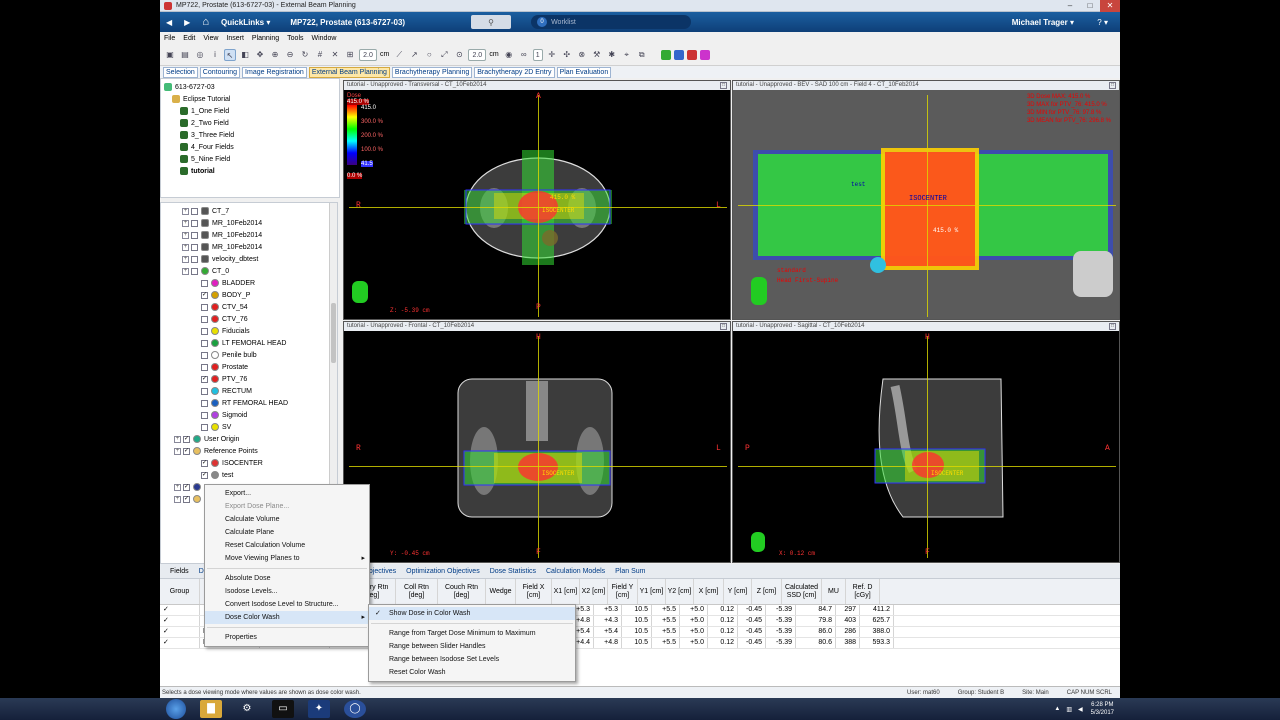 The image size is (1280, 720). Describe the element at coordinates (678, 54) in the screenshot. I see `blue-grid-icon` at that location.